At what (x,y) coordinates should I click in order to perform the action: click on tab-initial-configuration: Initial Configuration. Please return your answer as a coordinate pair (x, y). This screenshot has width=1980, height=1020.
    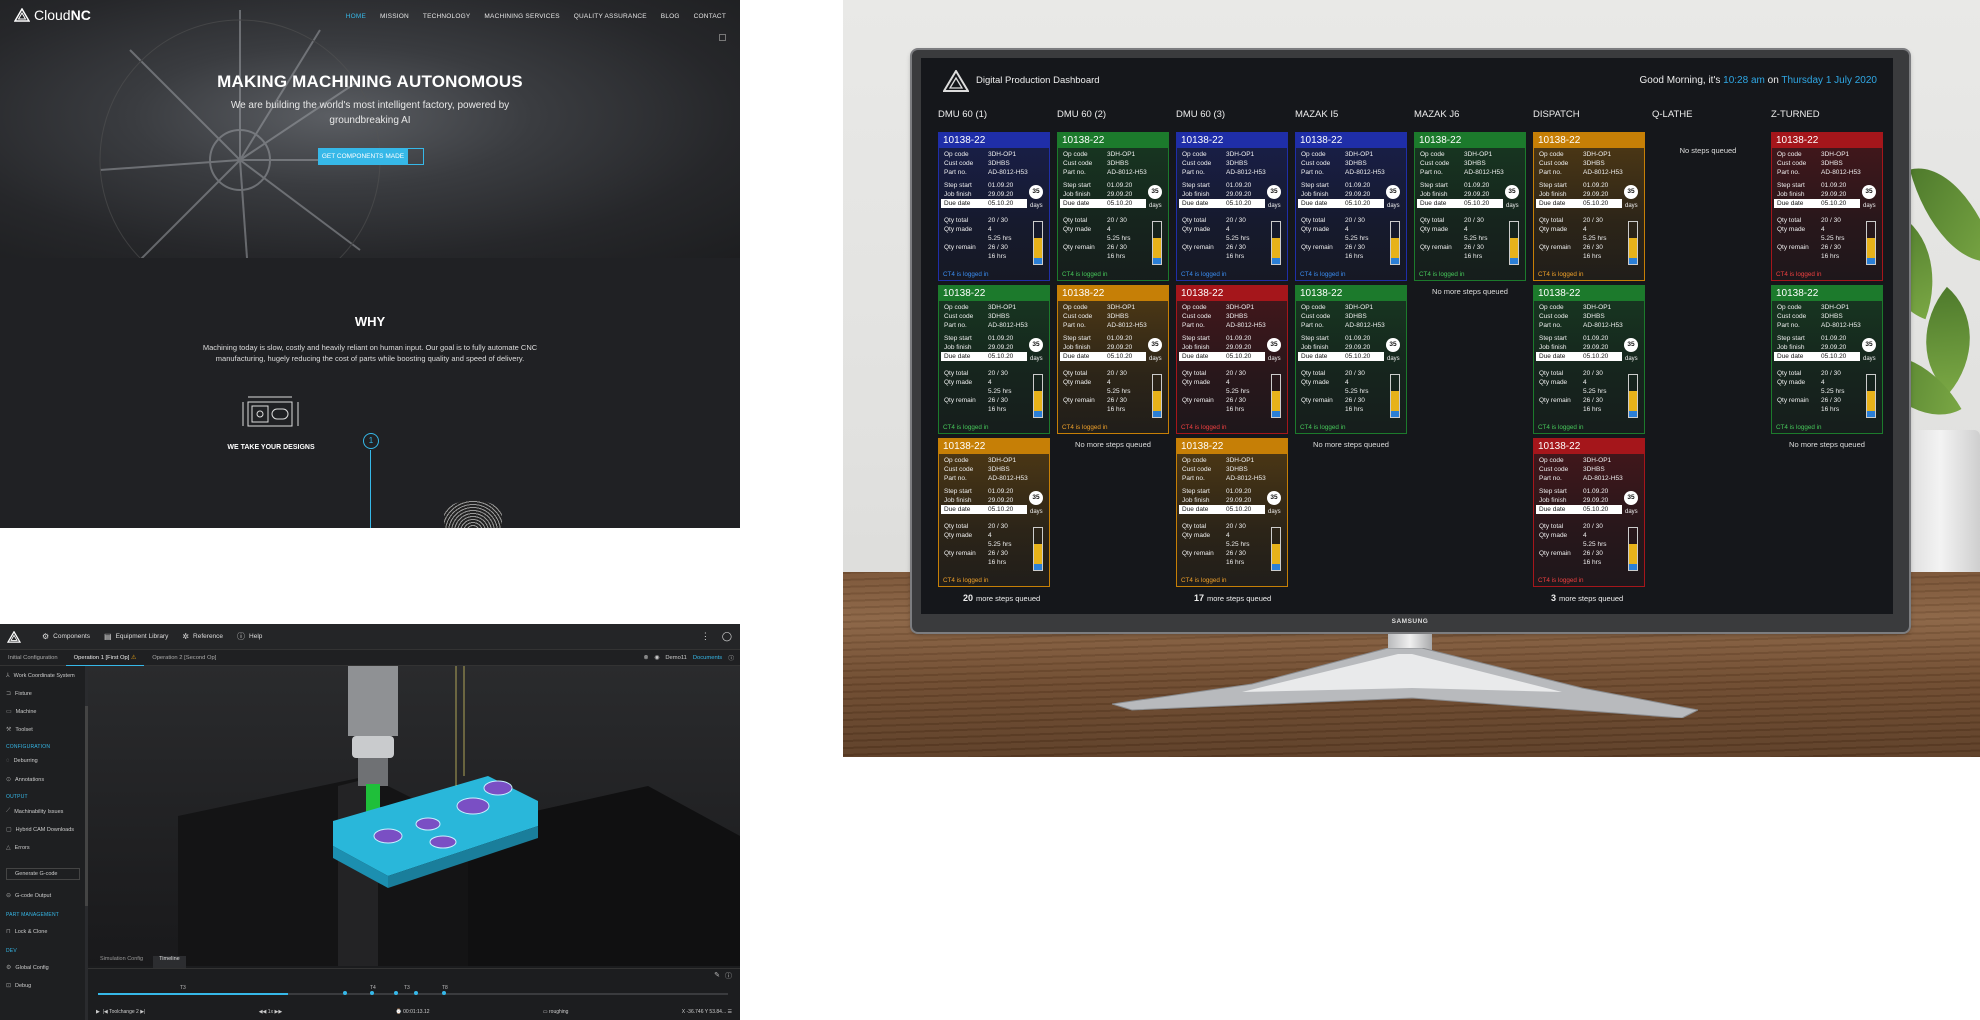
    Looking at the image, I should click on (33, 658).